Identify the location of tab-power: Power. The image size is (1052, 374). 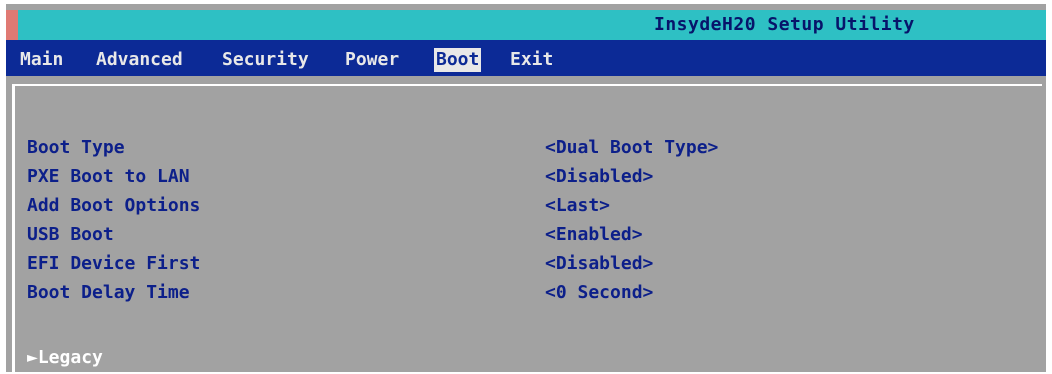
(372, 60).